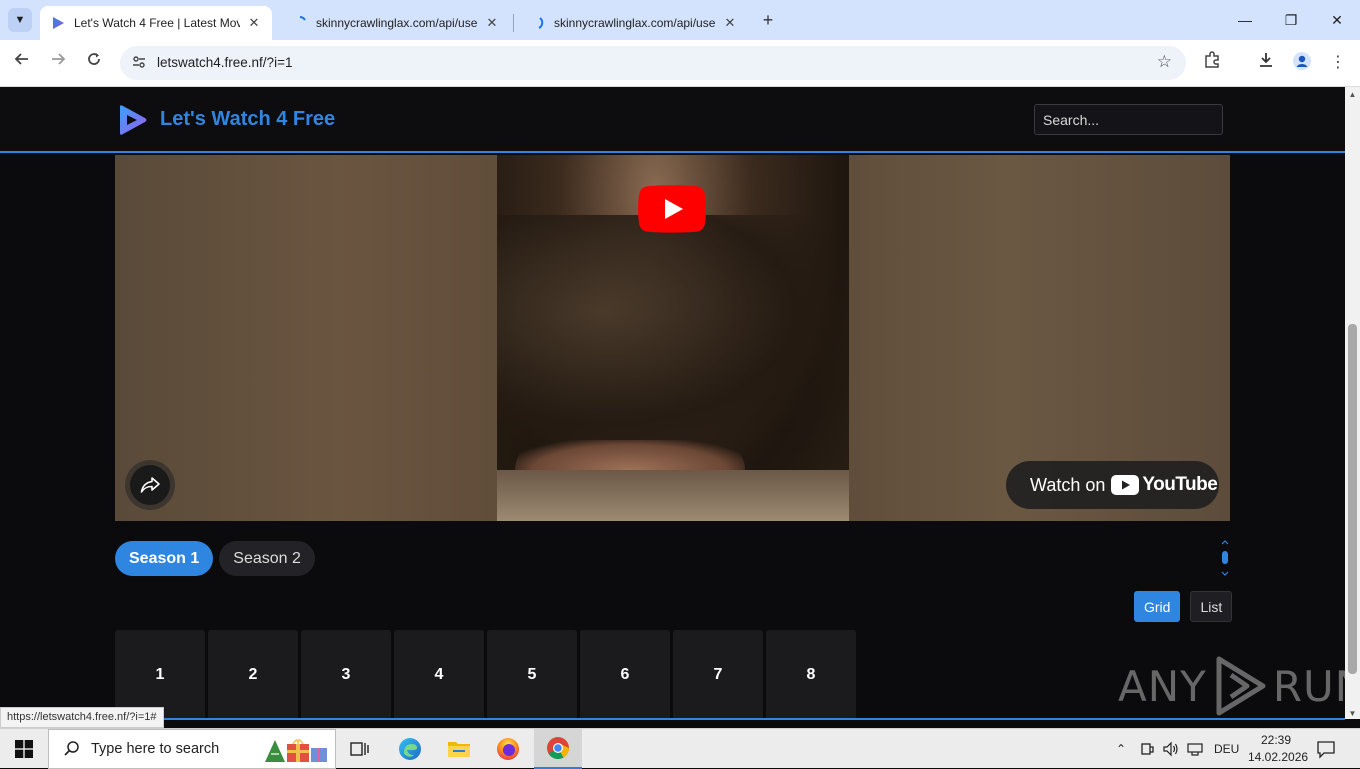  I want to click on taskbar-search-box: Type here to search, so click(192, 749).